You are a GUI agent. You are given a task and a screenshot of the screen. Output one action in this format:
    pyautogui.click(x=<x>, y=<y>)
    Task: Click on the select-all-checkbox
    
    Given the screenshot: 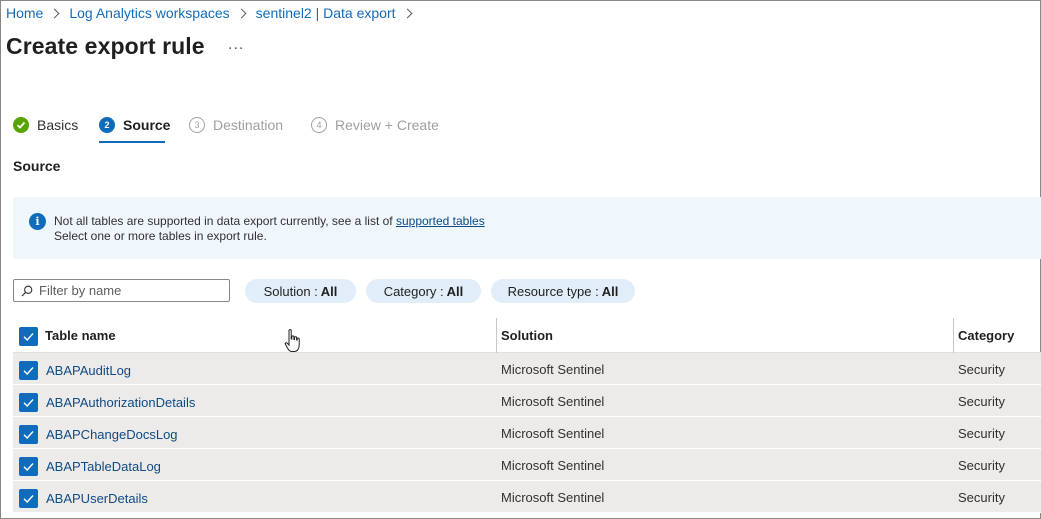 What is the action you would take?
    pyautogui.click(x=28, y=336)
    